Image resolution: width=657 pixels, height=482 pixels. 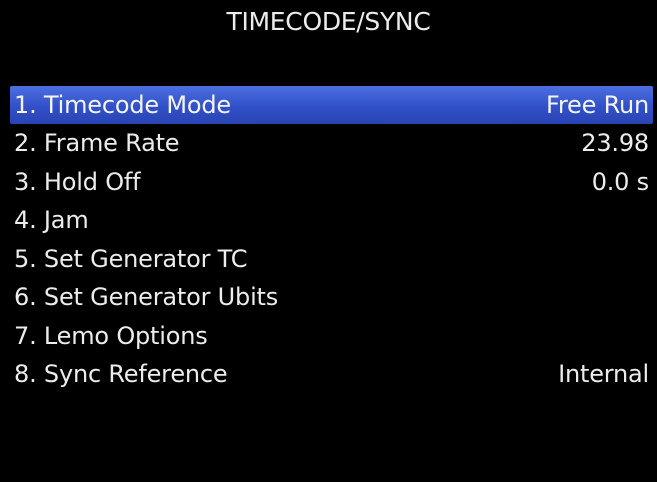 What do you see at coordinates (77, 181) in the screenshot?
I see `menu-item-label: 3. Hold Off` at bounding box center [77, 181].